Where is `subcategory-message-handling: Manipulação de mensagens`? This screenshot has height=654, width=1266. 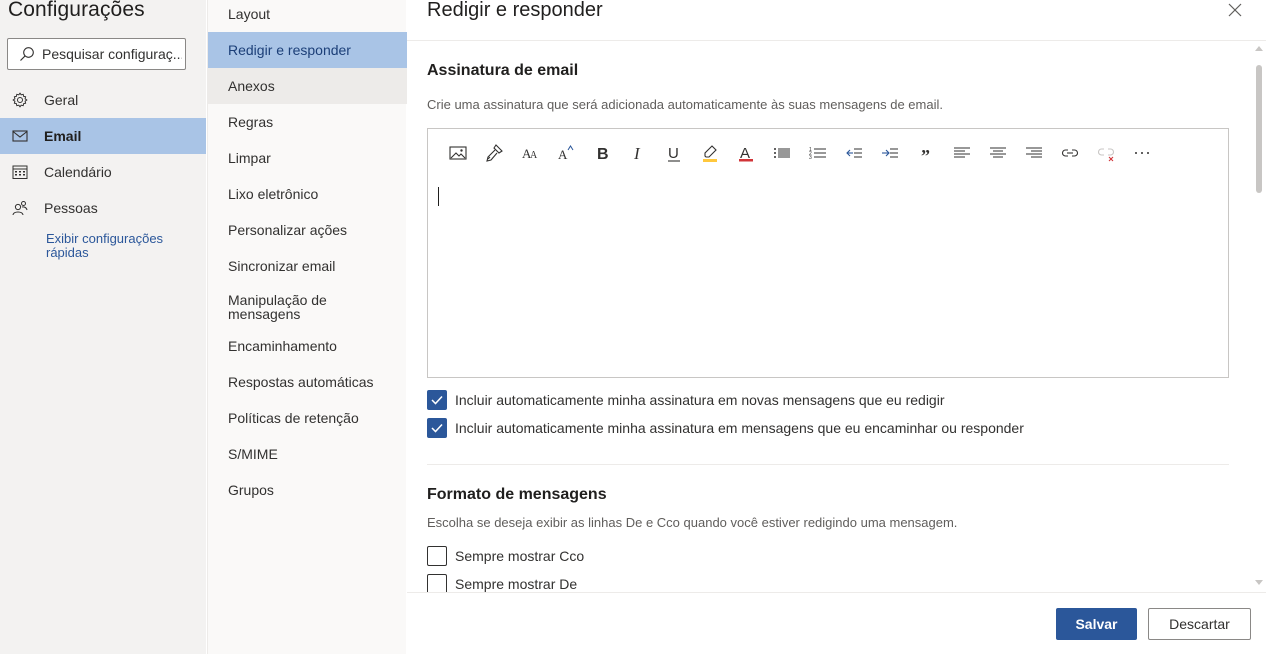 subcategory-message-handling: Manipulação de mensagens is located at coordinates (278, 307).